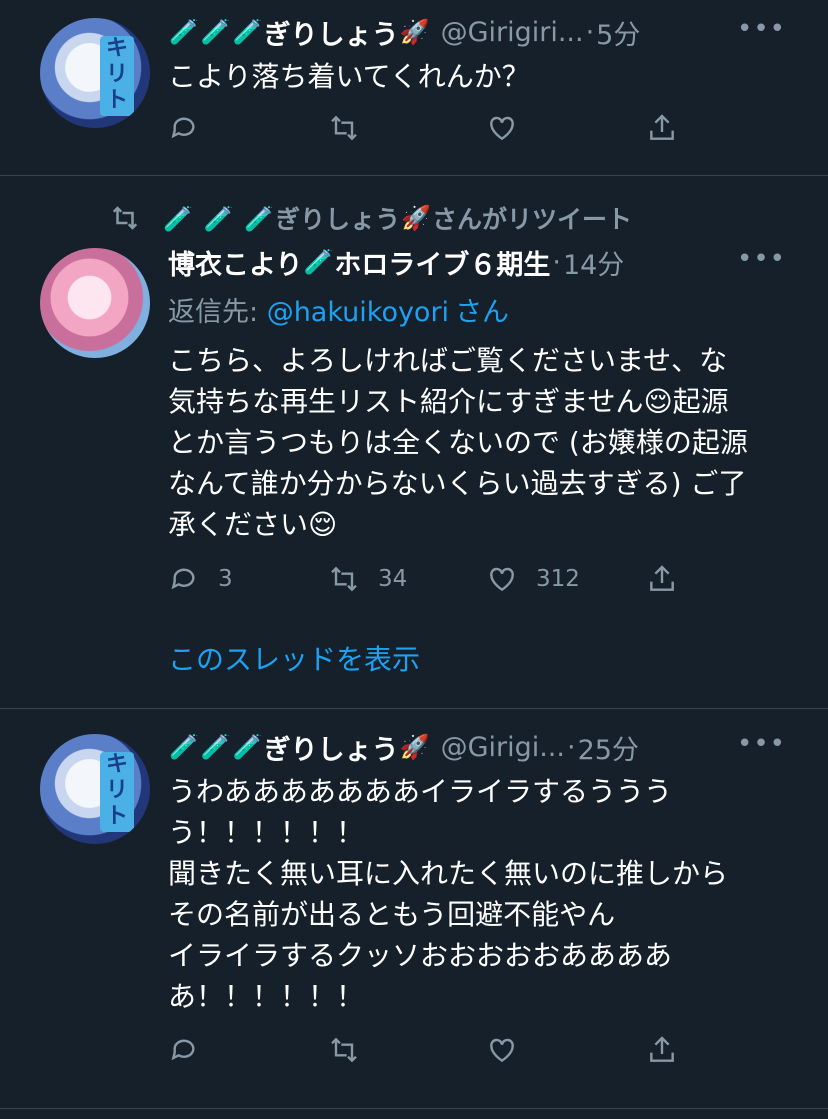 The width and height of the screenshot is (828, 1119). Describe the element at coordinates (414, 1108) in the screenshot. I see `divider` at that location.